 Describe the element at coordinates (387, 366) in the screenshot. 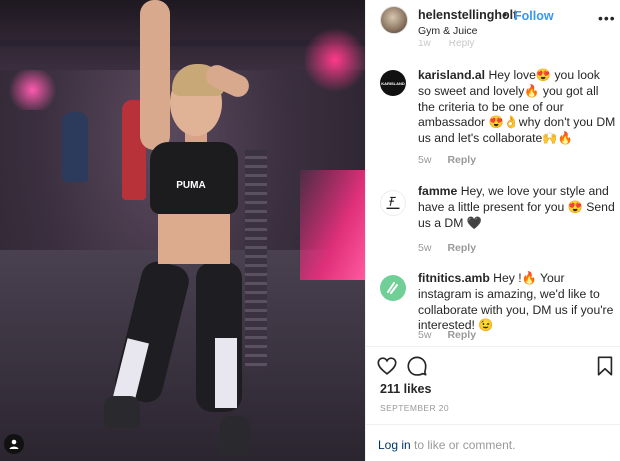

I see `heart-icon` at that location.